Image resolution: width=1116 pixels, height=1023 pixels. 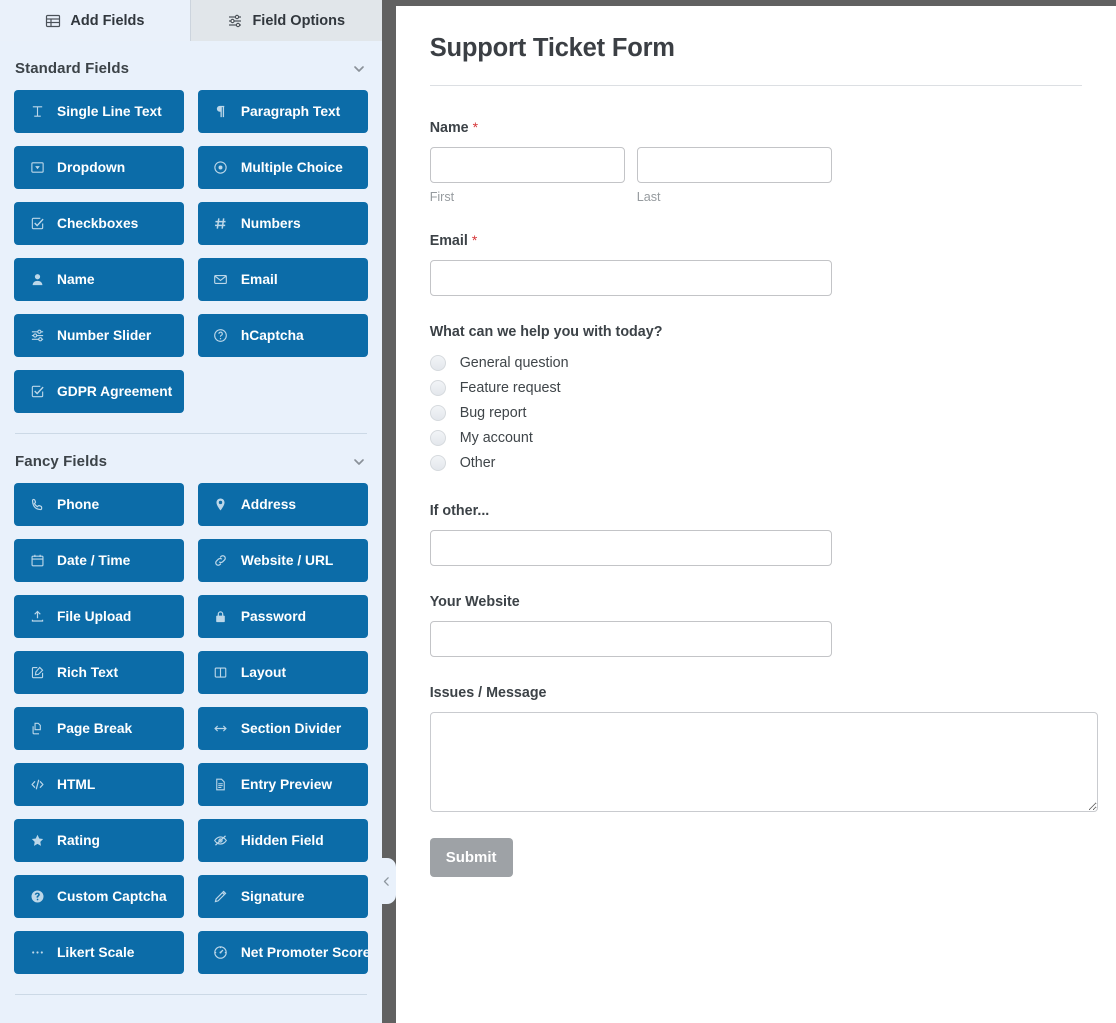 I want to click on field-button-custom-captcha: Custom Captcha, so click(x=99, y=896).